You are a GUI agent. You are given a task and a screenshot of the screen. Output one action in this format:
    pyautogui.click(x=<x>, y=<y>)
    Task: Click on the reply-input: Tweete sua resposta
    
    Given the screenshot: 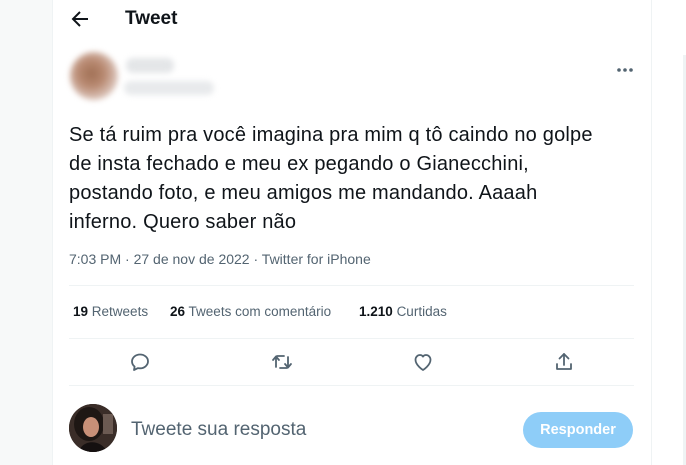 What is the action you would take?
    pyautogui.click(x=218, y=430)
    